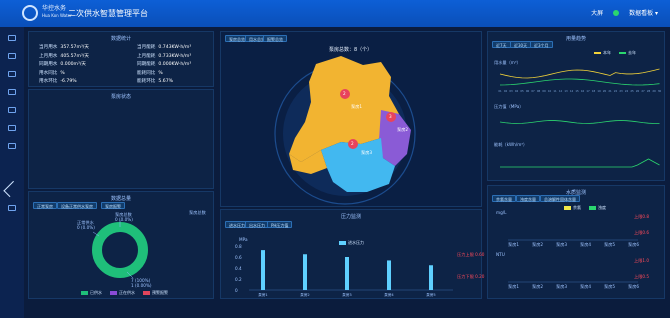 The image size is (670, 318). I want to click on quality-label-top: 泵房1, so click(514, 244).